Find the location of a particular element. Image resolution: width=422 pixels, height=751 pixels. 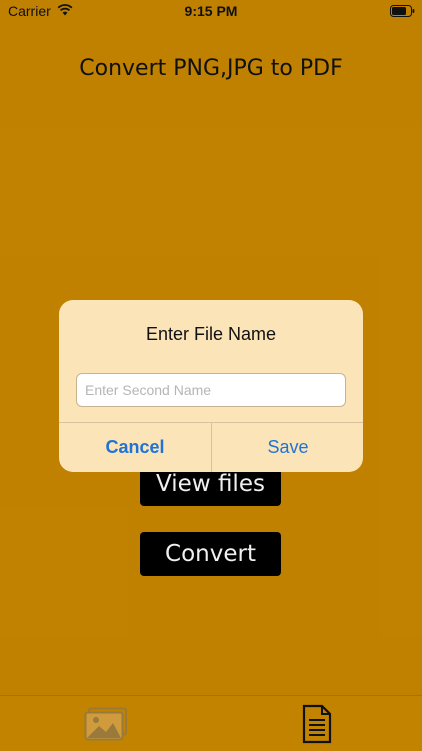

alert-title: Enter File Name is located at coordinates (211, 334).